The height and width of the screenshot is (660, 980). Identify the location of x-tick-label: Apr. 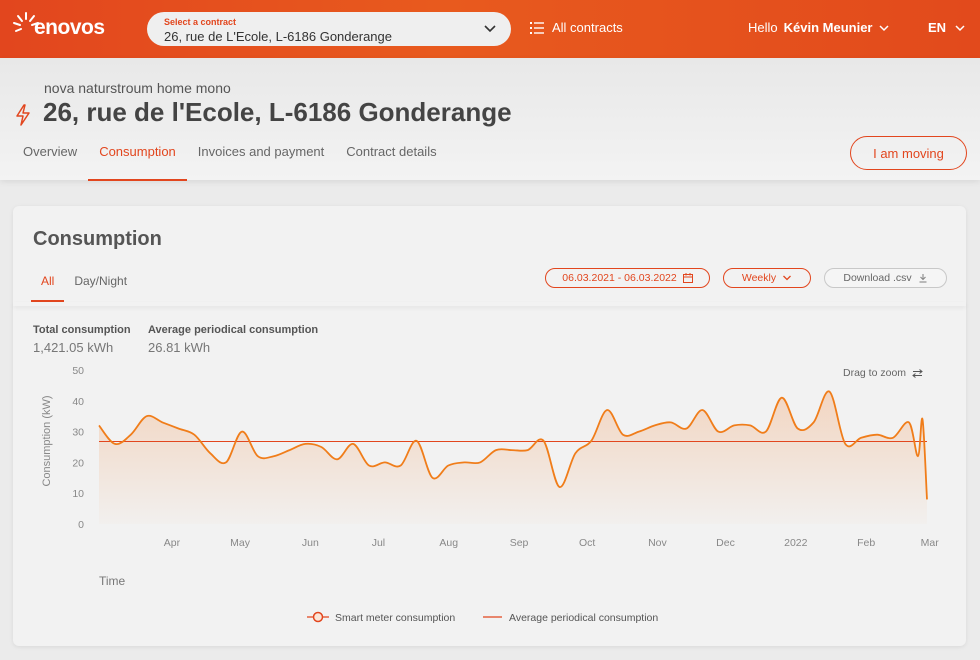
(172, 543).